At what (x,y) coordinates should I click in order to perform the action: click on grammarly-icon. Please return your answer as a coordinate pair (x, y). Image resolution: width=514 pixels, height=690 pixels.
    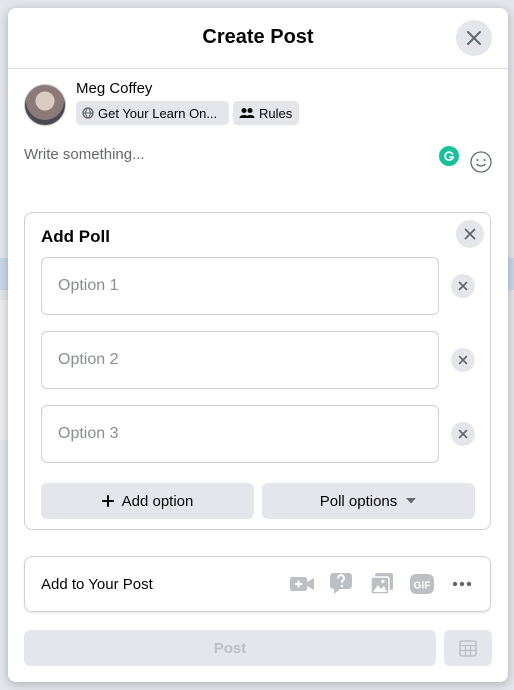
    Looking at the image, I should click on (449, 156).